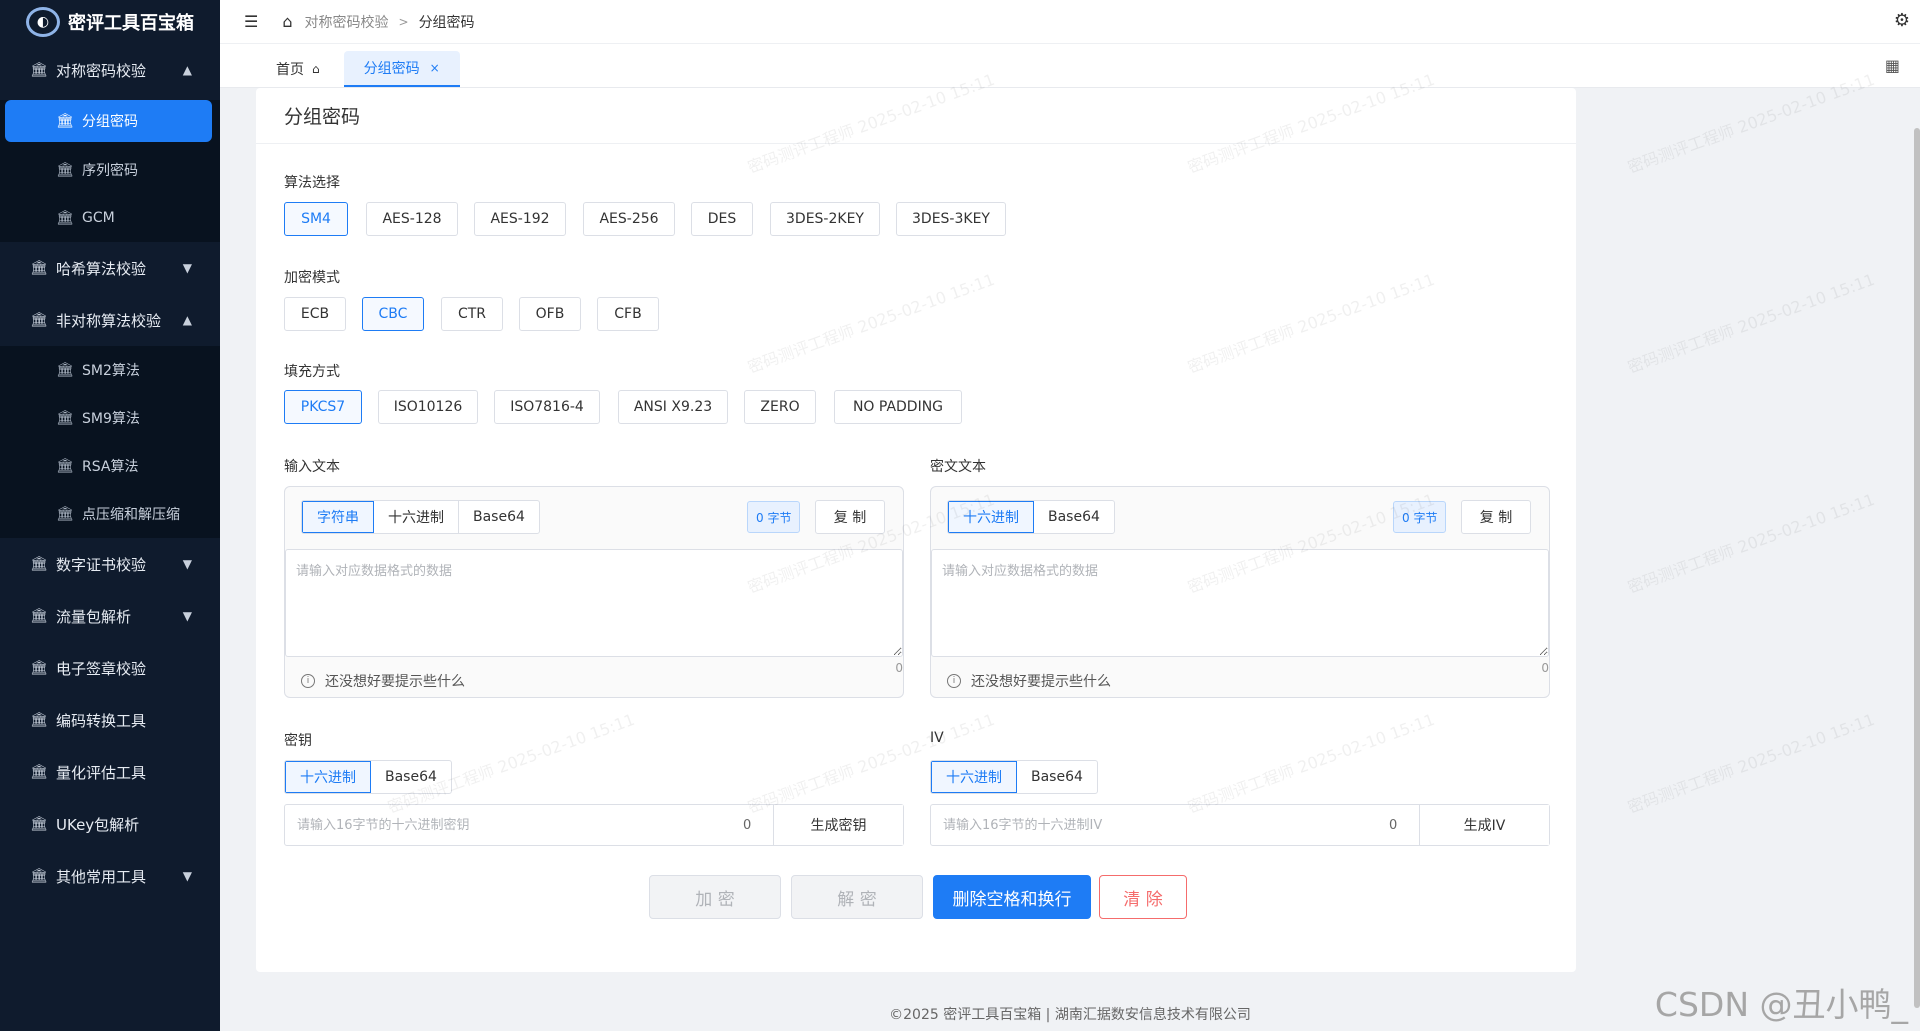 The height and width of the screenshot is (1031, 1920). Describe the element at coordinates (547, 407) in the screenshot. I see `padding-option-iso7816: ISO7816-4` at that location.